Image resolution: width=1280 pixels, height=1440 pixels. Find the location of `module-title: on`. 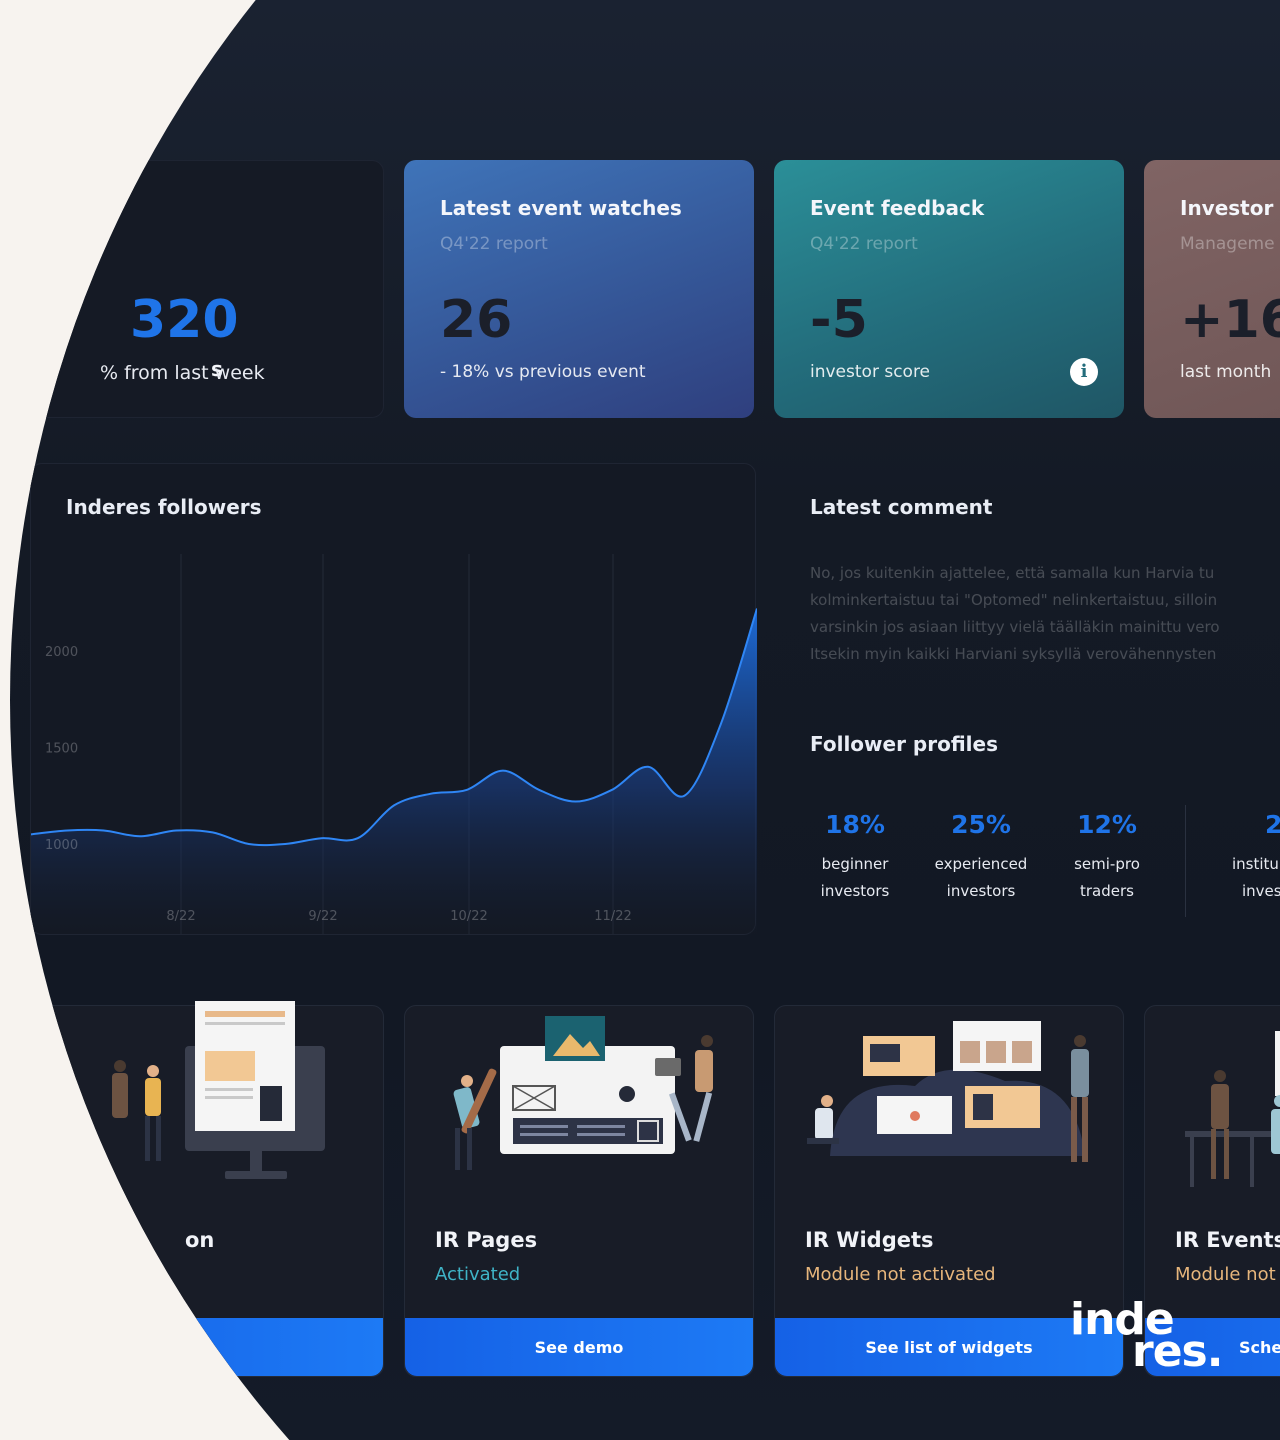

module-title: on is located at coordinates (200, 1240).